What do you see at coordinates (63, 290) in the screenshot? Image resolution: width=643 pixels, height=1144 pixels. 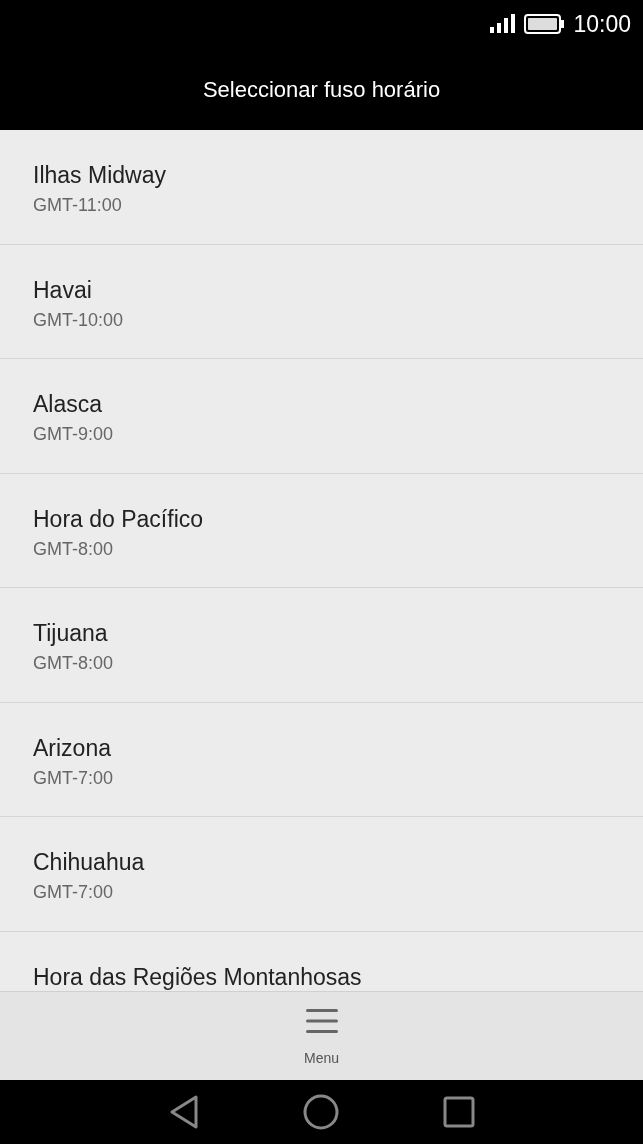 I see `timezone-name: Havai` at bounding box center [63, 290].